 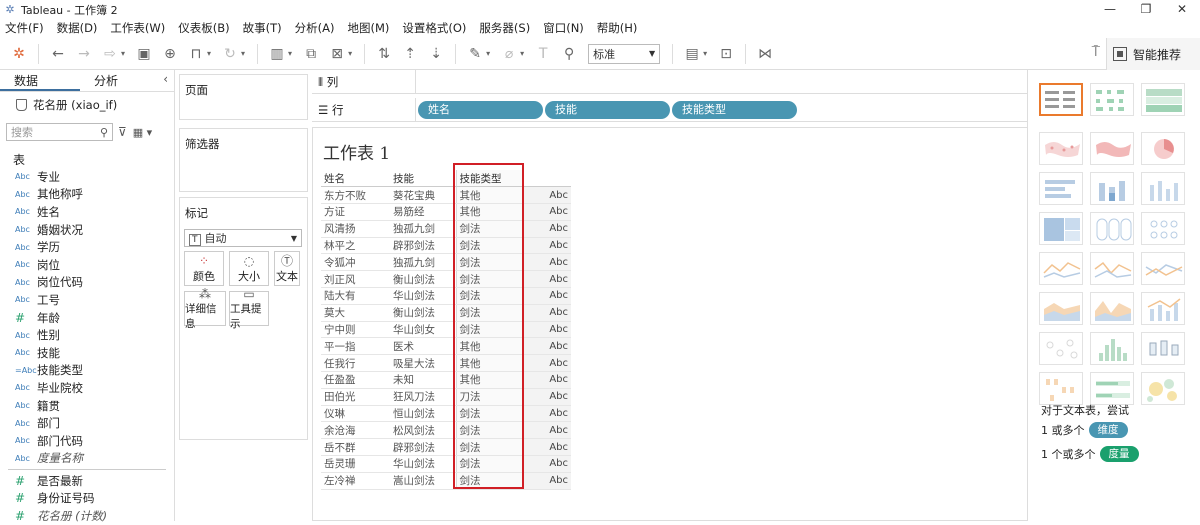 What do you see at coordinates (734, 109) in the screenshot?
I see `rows-pill-skill-type: 技能类型` at bounding box center [734, 109].